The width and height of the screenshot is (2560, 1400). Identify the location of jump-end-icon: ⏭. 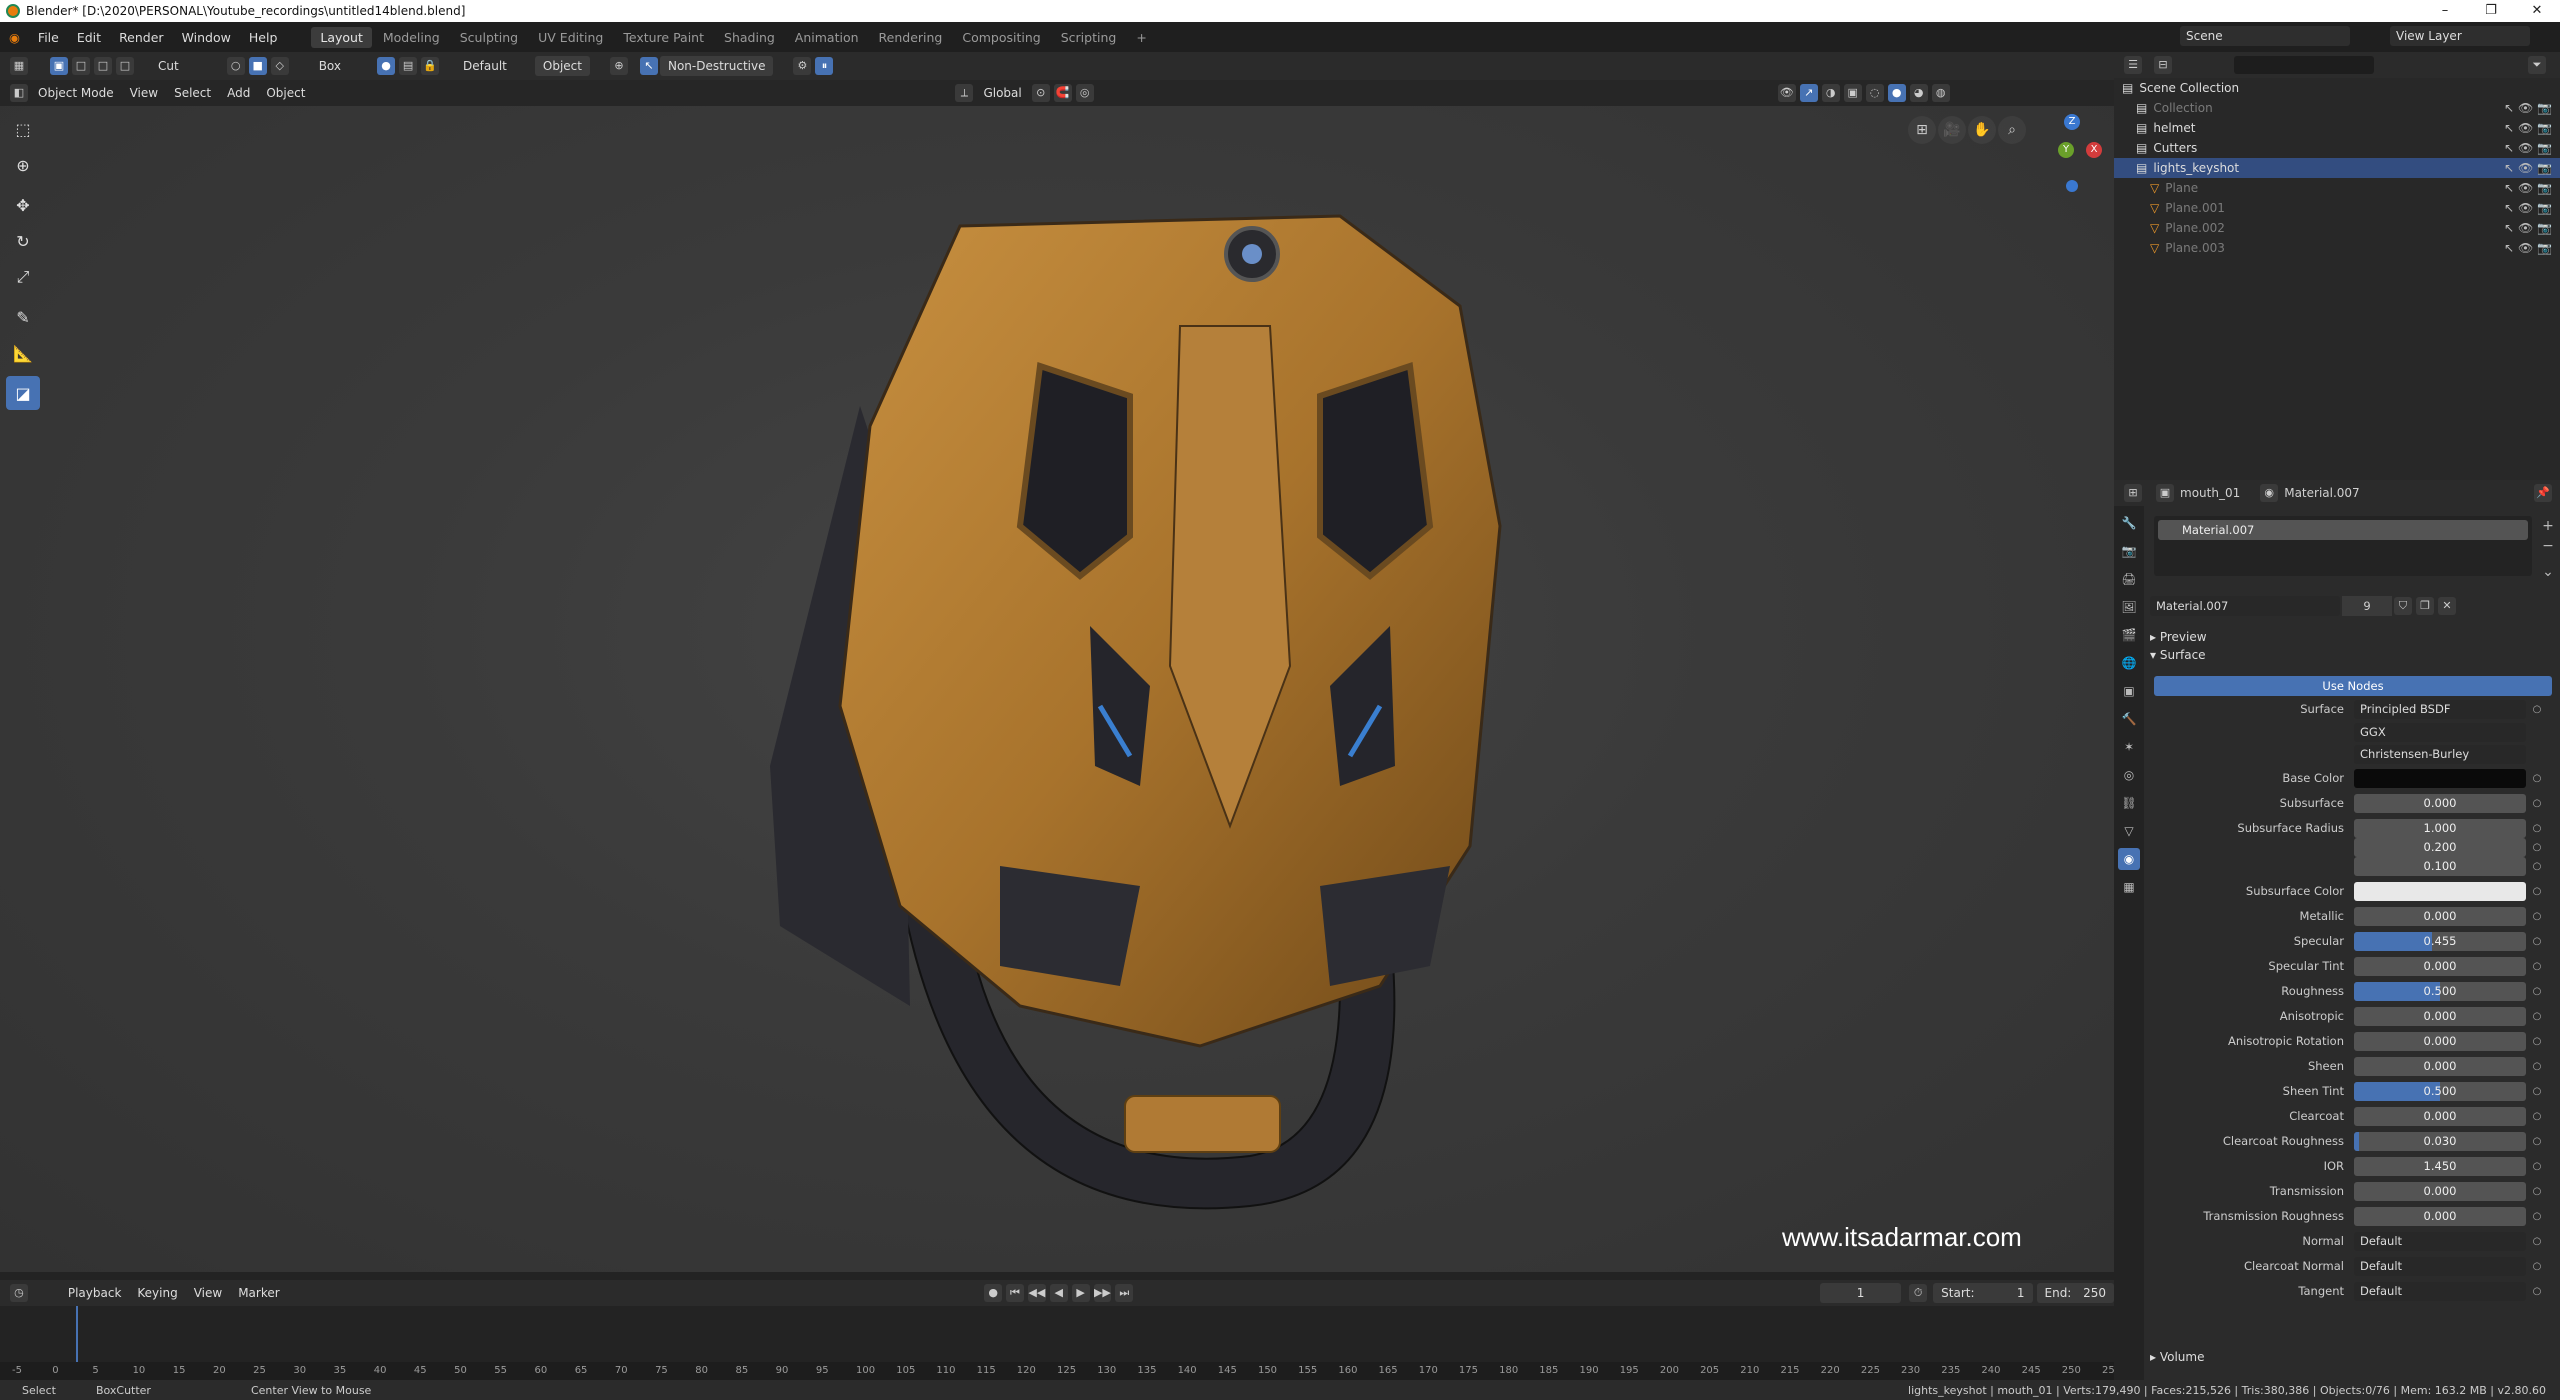
(1124, 1293).